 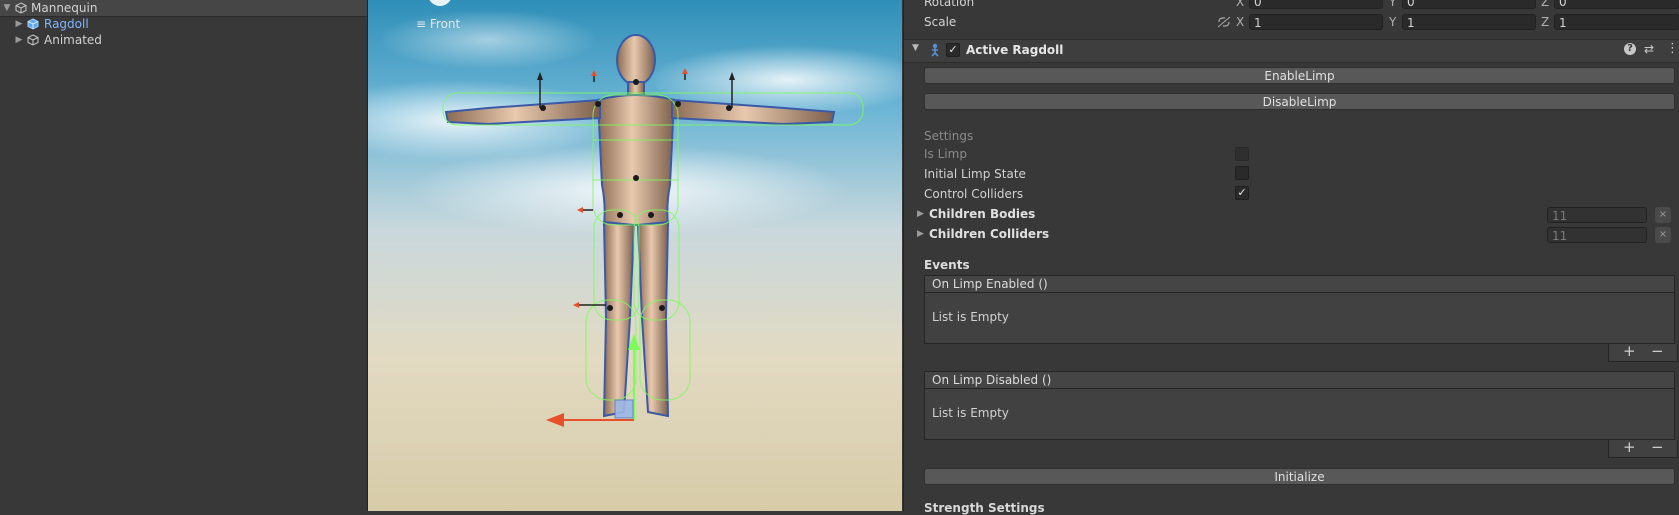 What do you see at coordinates (1597, 235) in the screenshot?
I see `children-colliders-count: 11` at bounding box center [1597, 235].